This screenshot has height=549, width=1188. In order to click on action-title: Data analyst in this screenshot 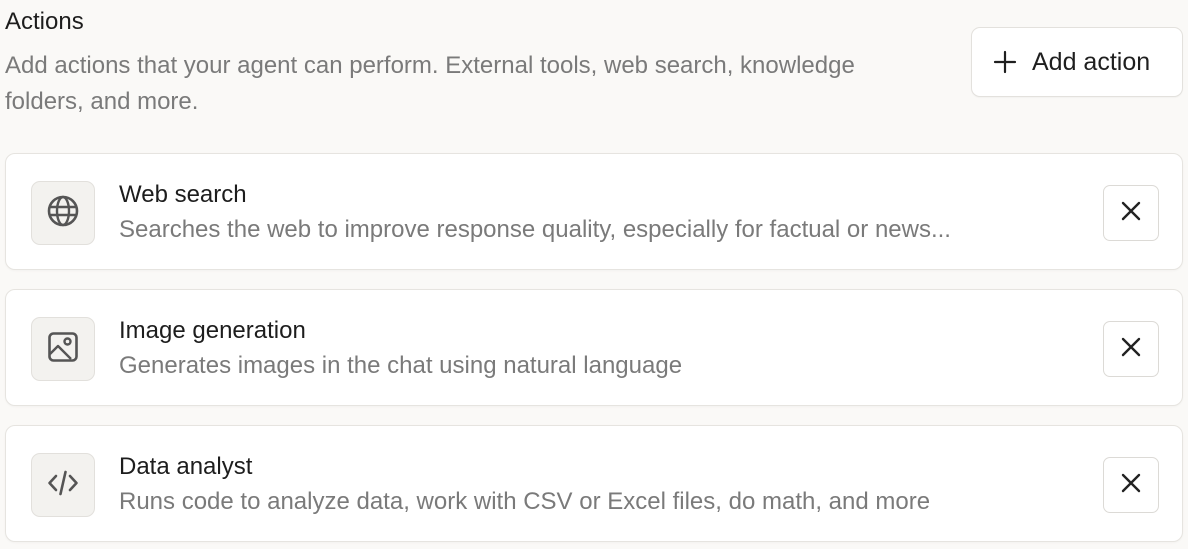, I will do `click(186, 466)`.